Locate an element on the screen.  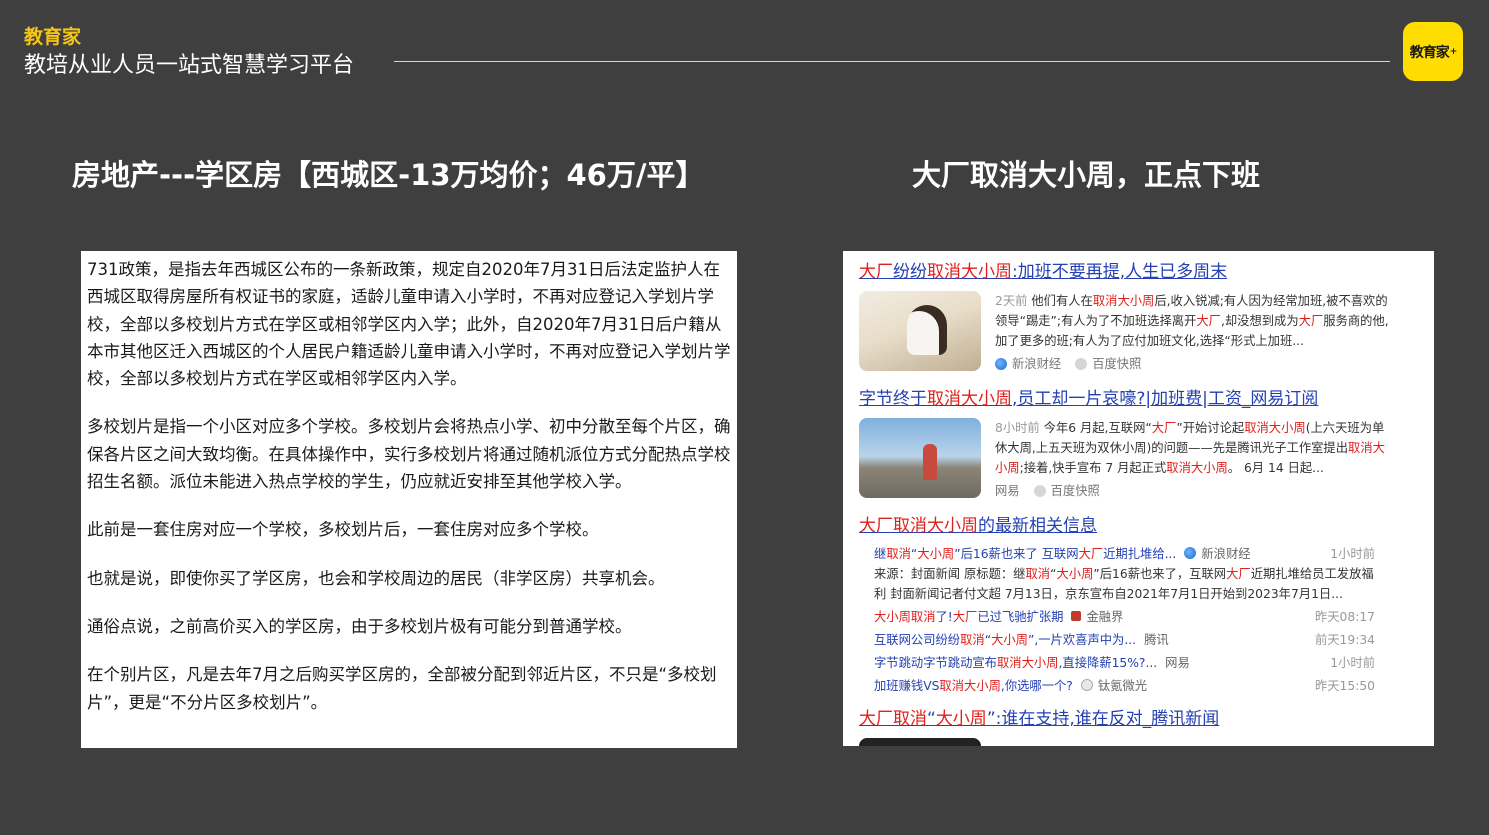
source-name: 新浪财经 is located at coordinates (1036, 364).